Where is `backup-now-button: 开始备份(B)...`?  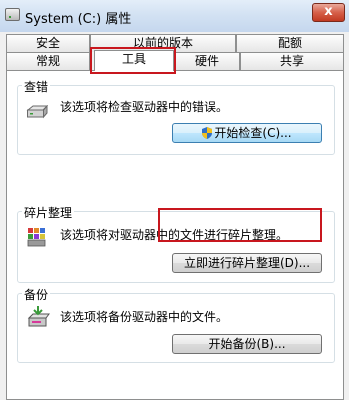
backup-now-button: 开始备份(B)... is located at coordinates (247, 344).